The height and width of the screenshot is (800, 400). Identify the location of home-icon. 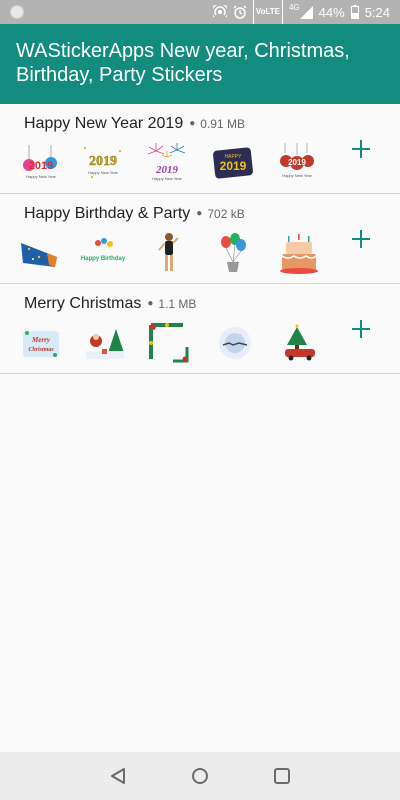
(200, 776).